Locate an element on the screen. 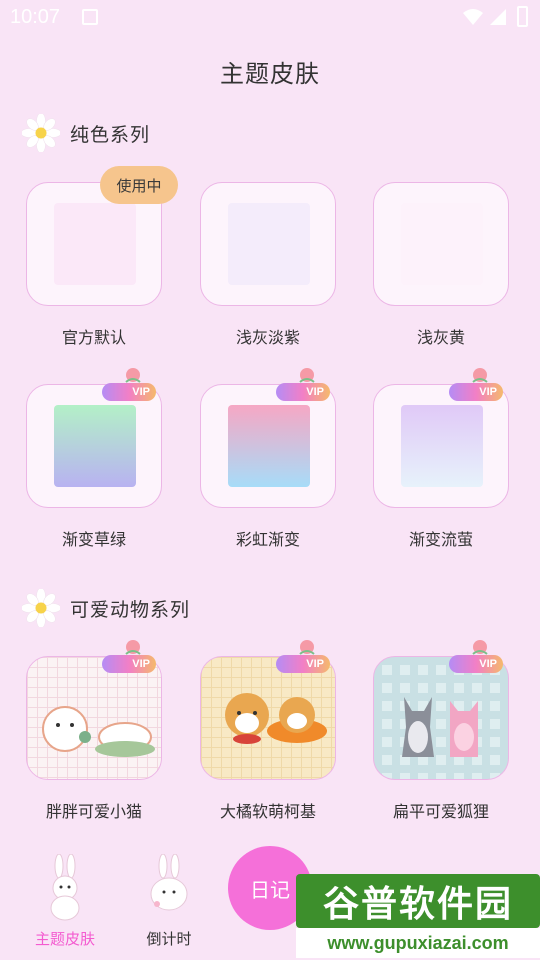 The width and height of the screenshot is (540, 960). theme-tile-default: 使用中 官方默认 is located at coordinates (102, 256).